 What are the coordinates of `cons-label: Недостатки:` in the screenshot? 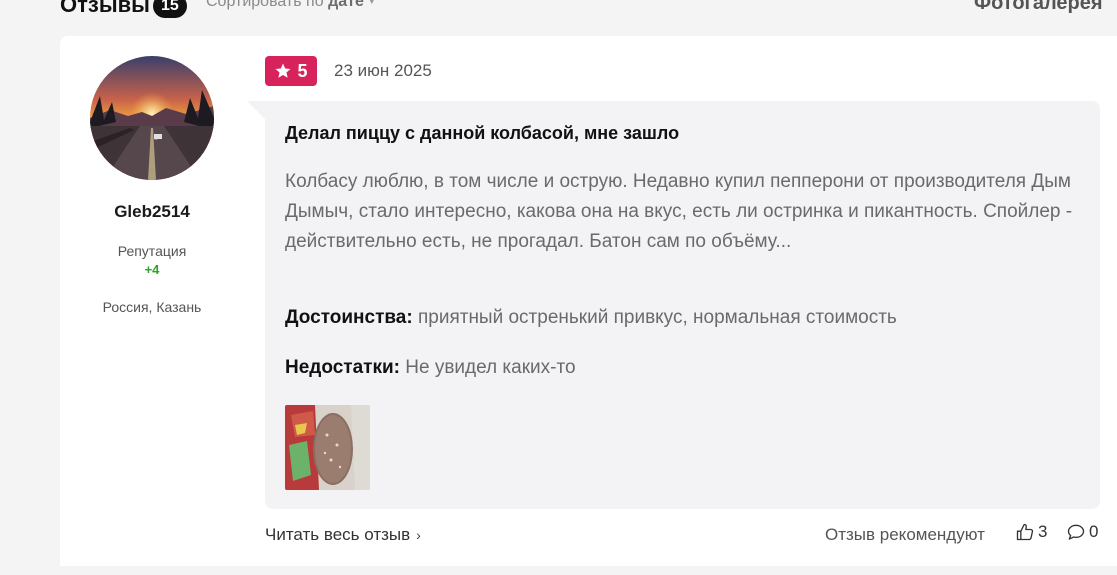 It's located at (342, 367).